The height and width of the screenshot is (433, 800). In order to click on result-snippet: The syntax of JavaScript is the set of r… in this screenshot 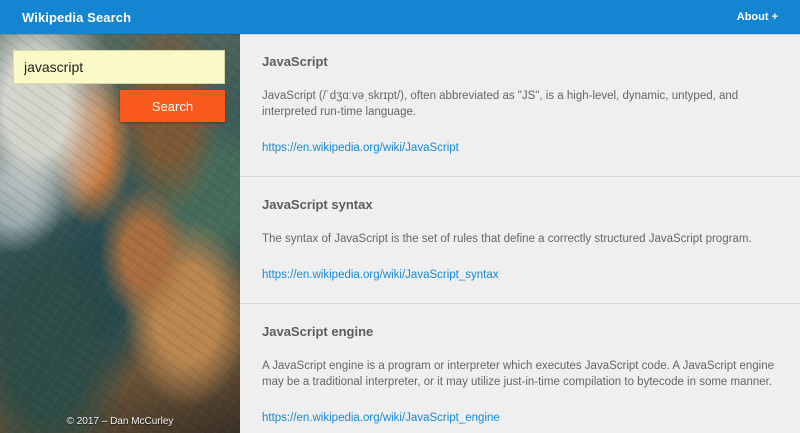, I will do `click(507, 239)`.